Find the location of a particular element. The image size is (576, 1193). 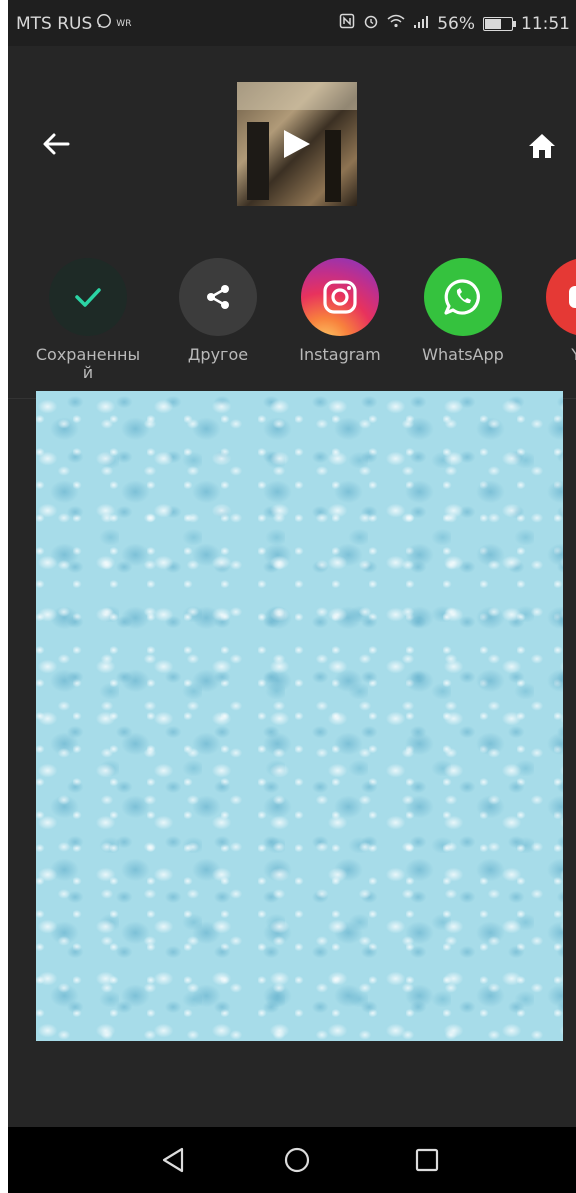

nav-home-button is located at coordinates (297, 1160).